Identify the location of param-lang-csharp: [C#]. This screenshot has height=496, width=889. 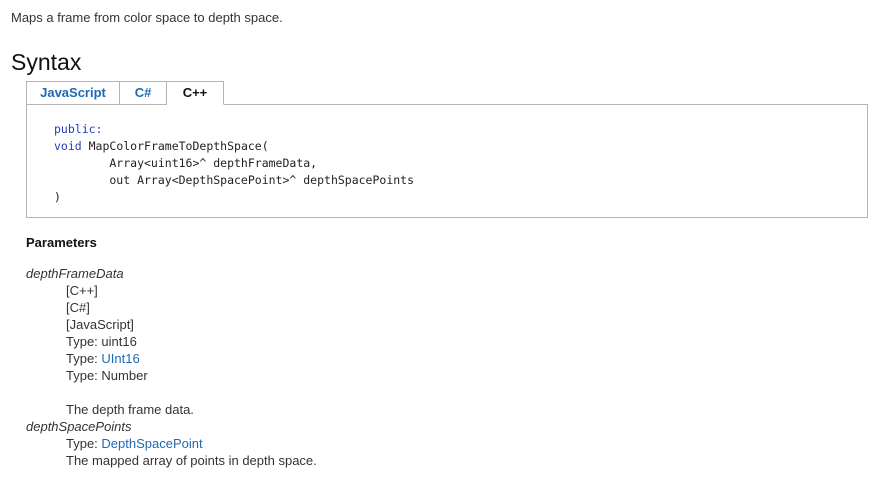
(78, 307).